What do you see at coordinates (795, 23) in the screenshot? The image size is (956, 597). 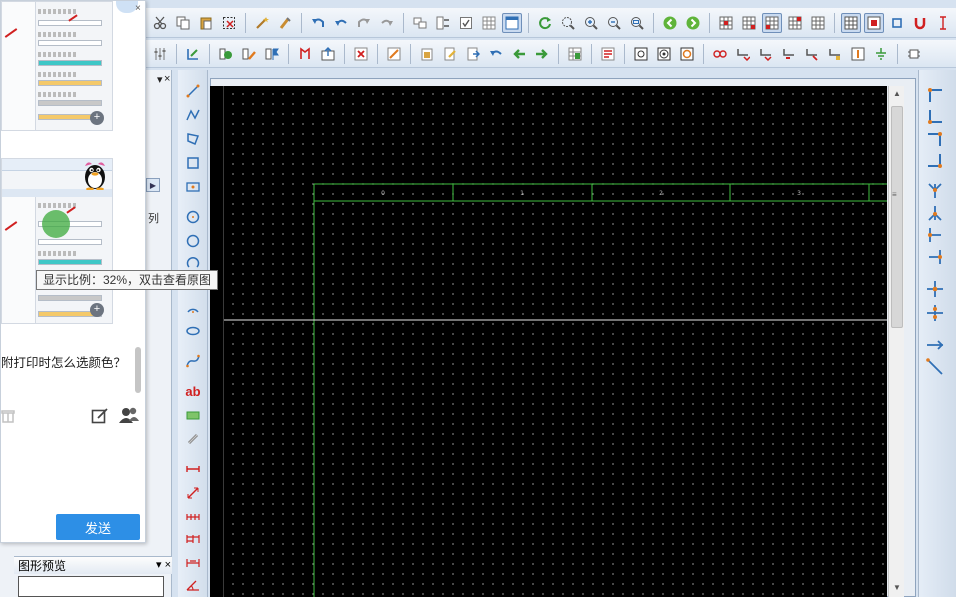 I see `grid-d-icon` at bounding box center [795, 23].